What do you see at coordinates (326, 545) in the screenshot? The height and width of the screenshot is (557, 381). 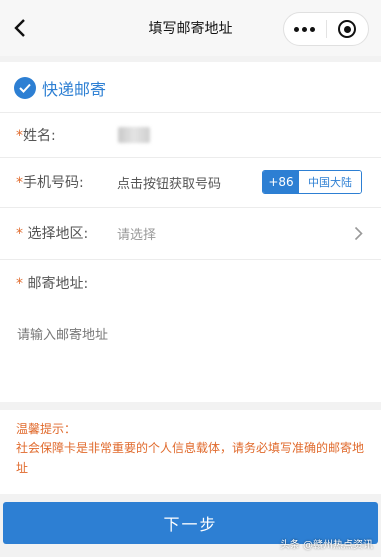 I see `watermark: 头条 @赣州热点资讯` at bounding box center [326, 545].